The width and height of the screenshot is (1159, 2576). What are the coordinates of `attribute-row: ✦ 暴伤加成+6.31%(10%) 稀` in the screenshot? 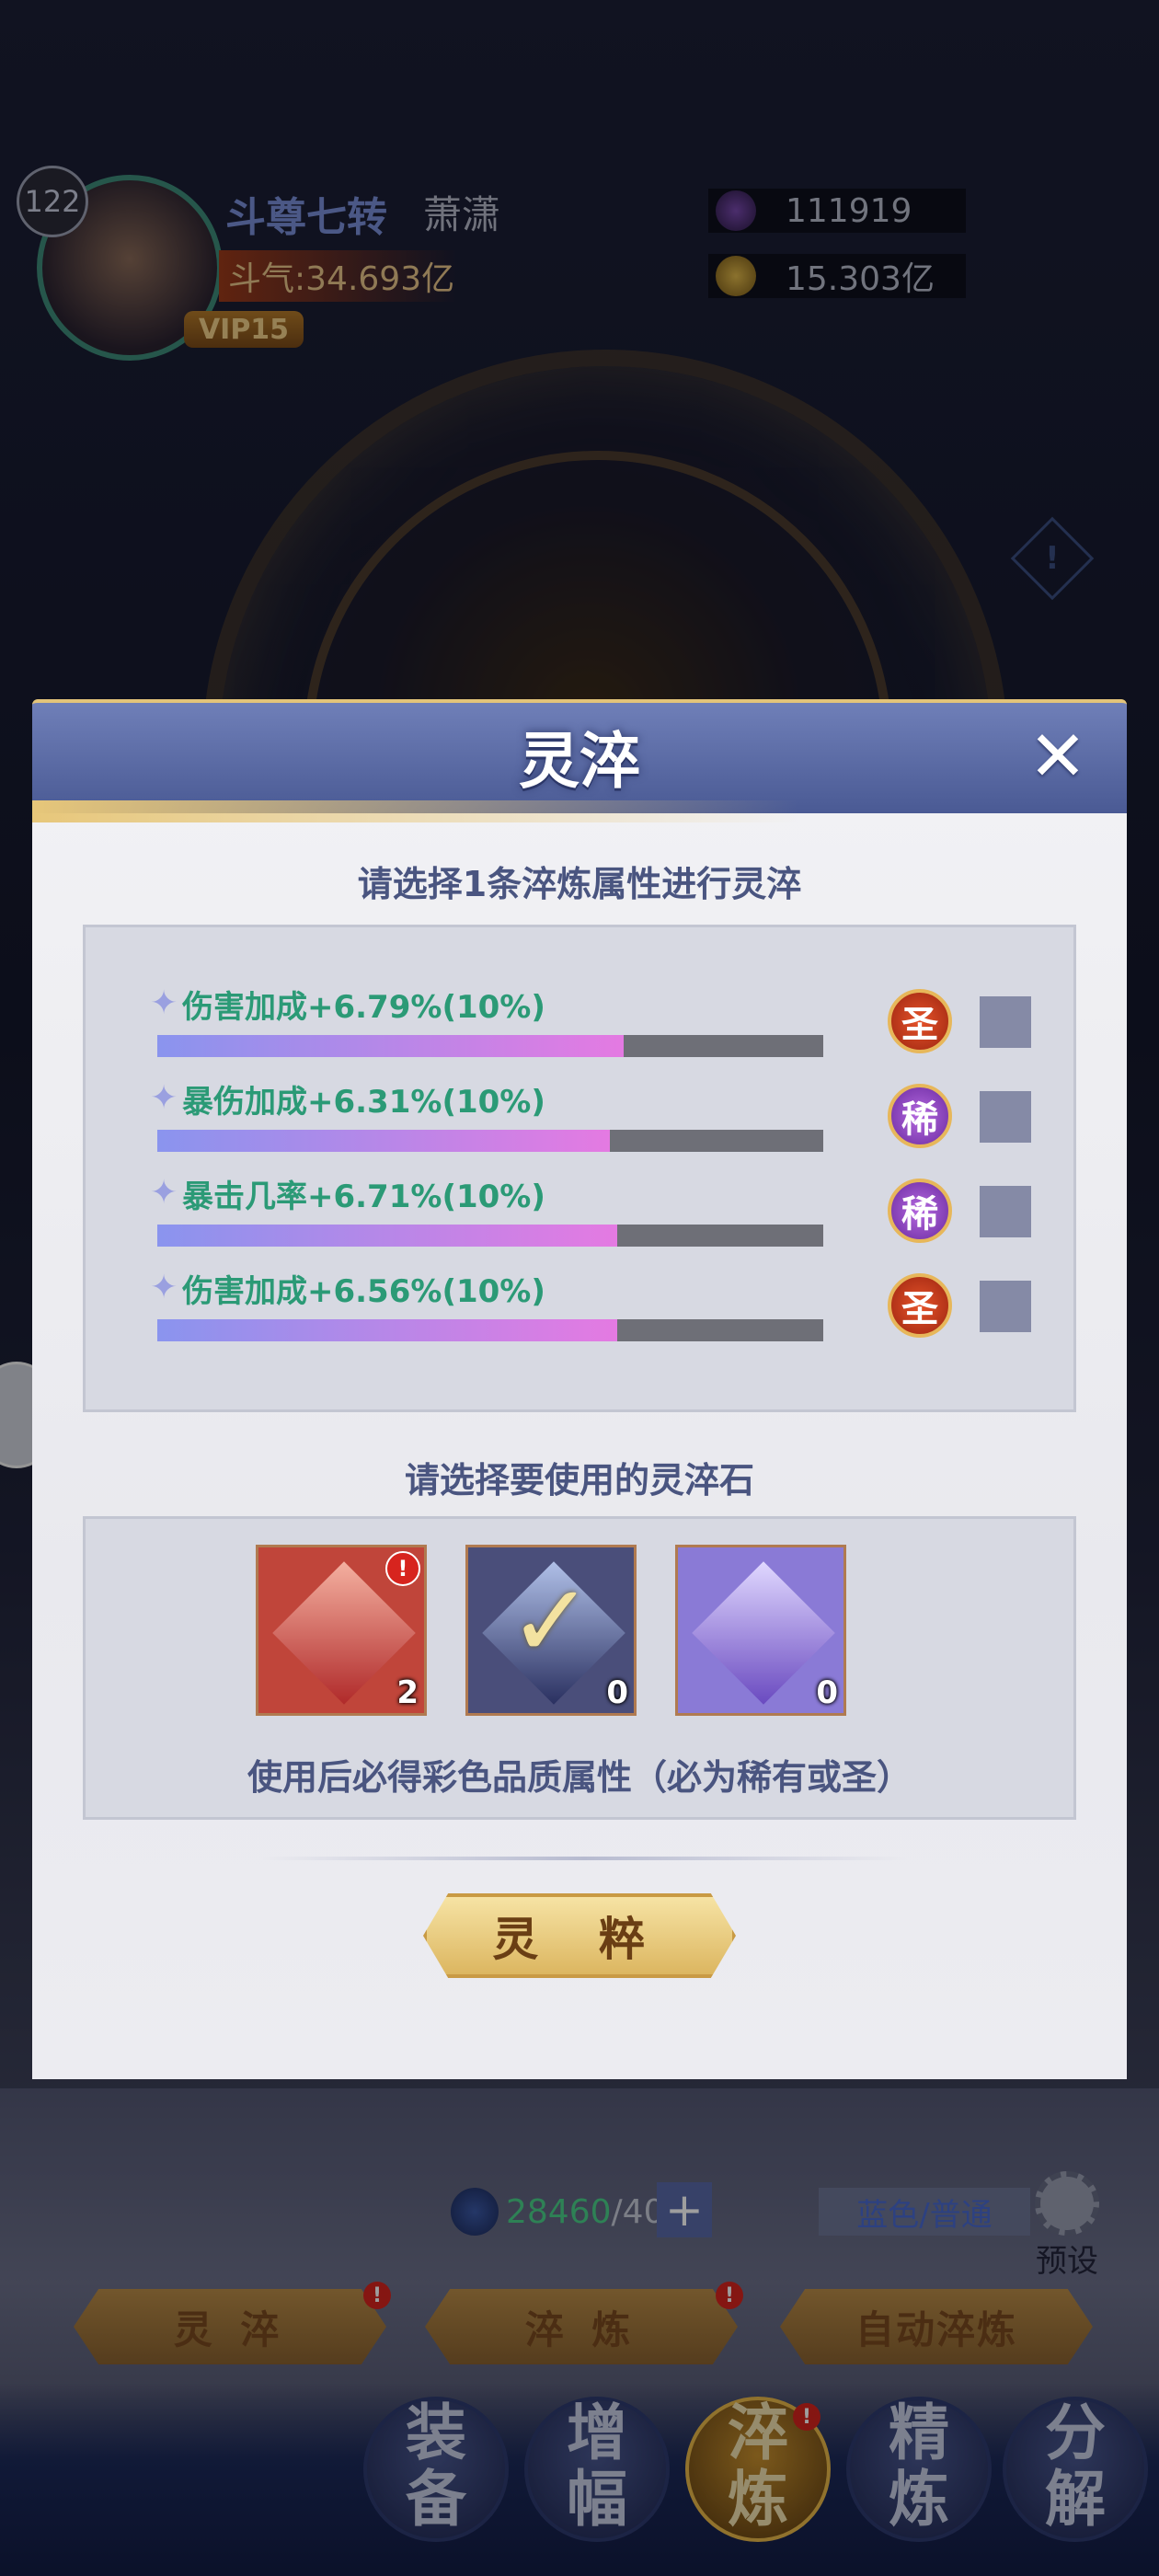 It's located at (596, 1114).